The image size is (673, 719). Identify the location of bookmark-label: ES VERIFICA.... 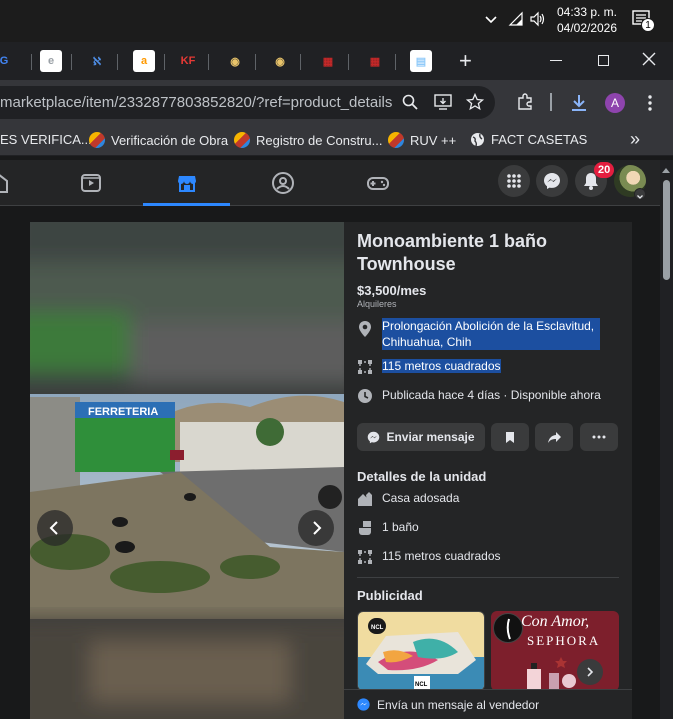
(46, 139).